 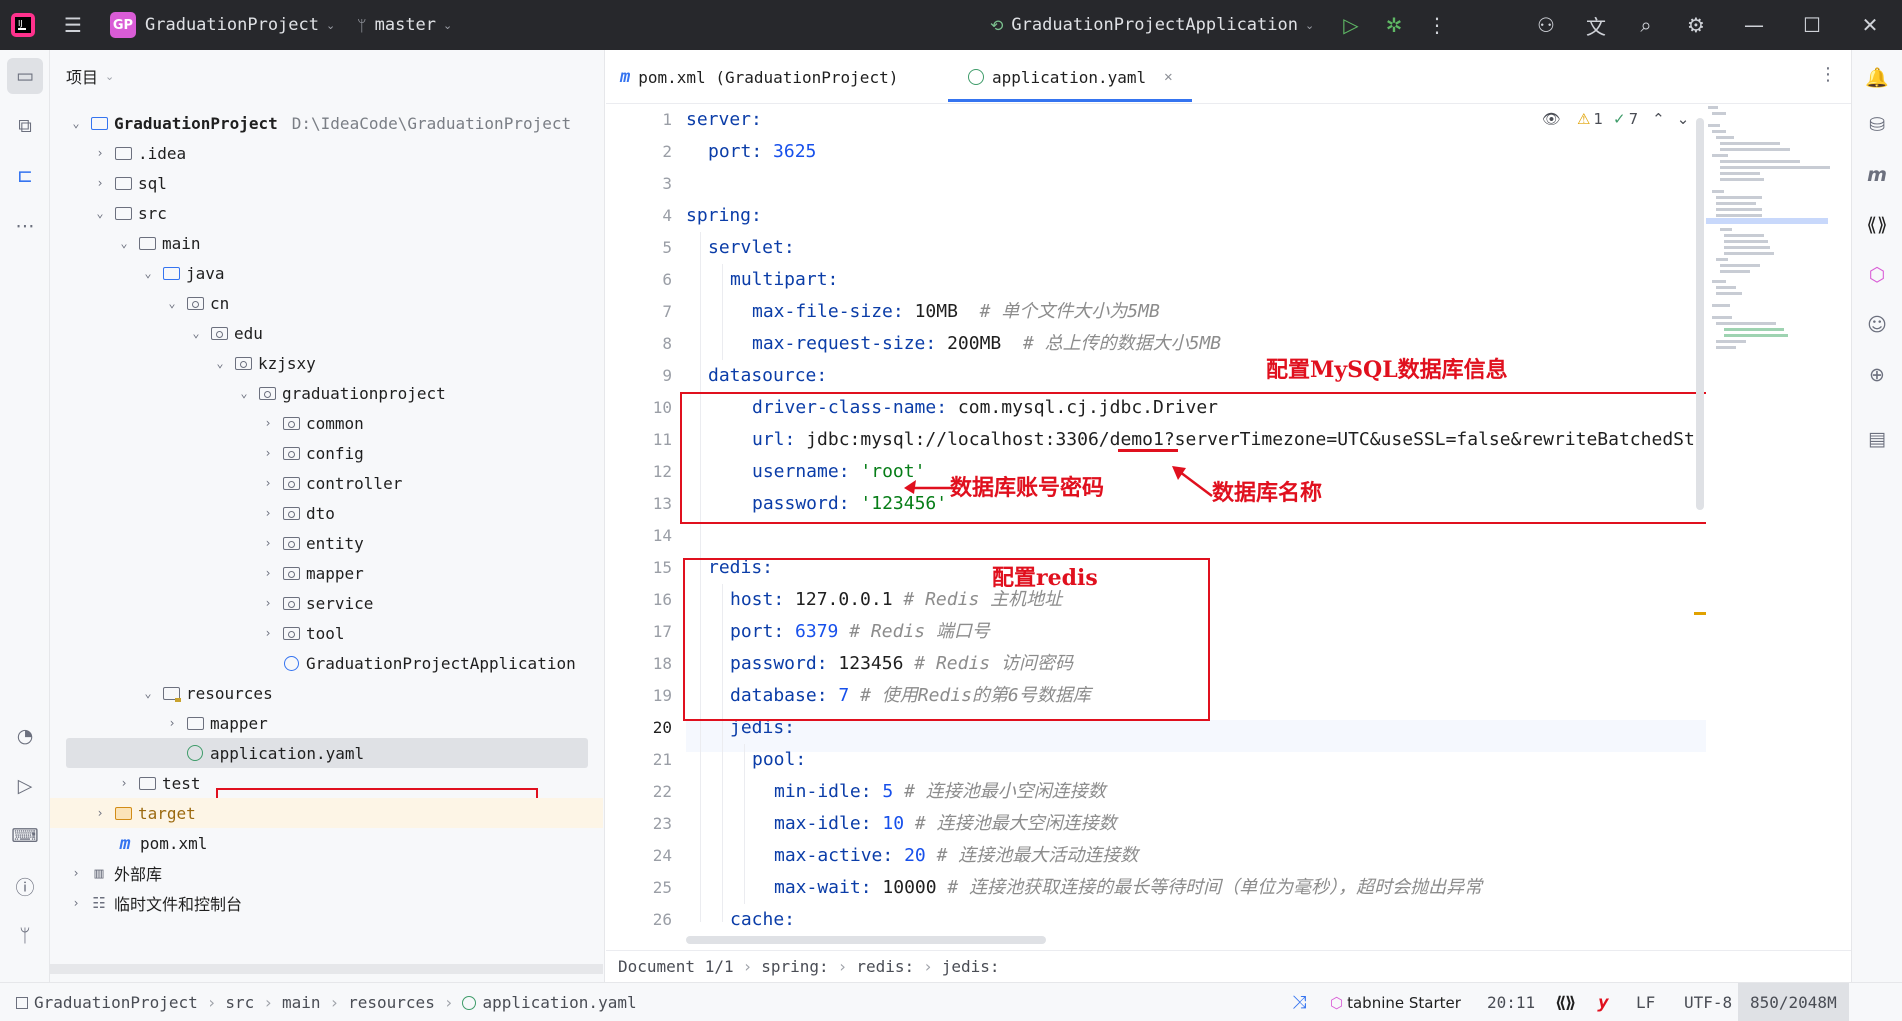 What do you see at coordinates (1877, 77) in the screenshot?
I see `notifications-bell-icon: 🔔` at bounding box center [1877, 77].